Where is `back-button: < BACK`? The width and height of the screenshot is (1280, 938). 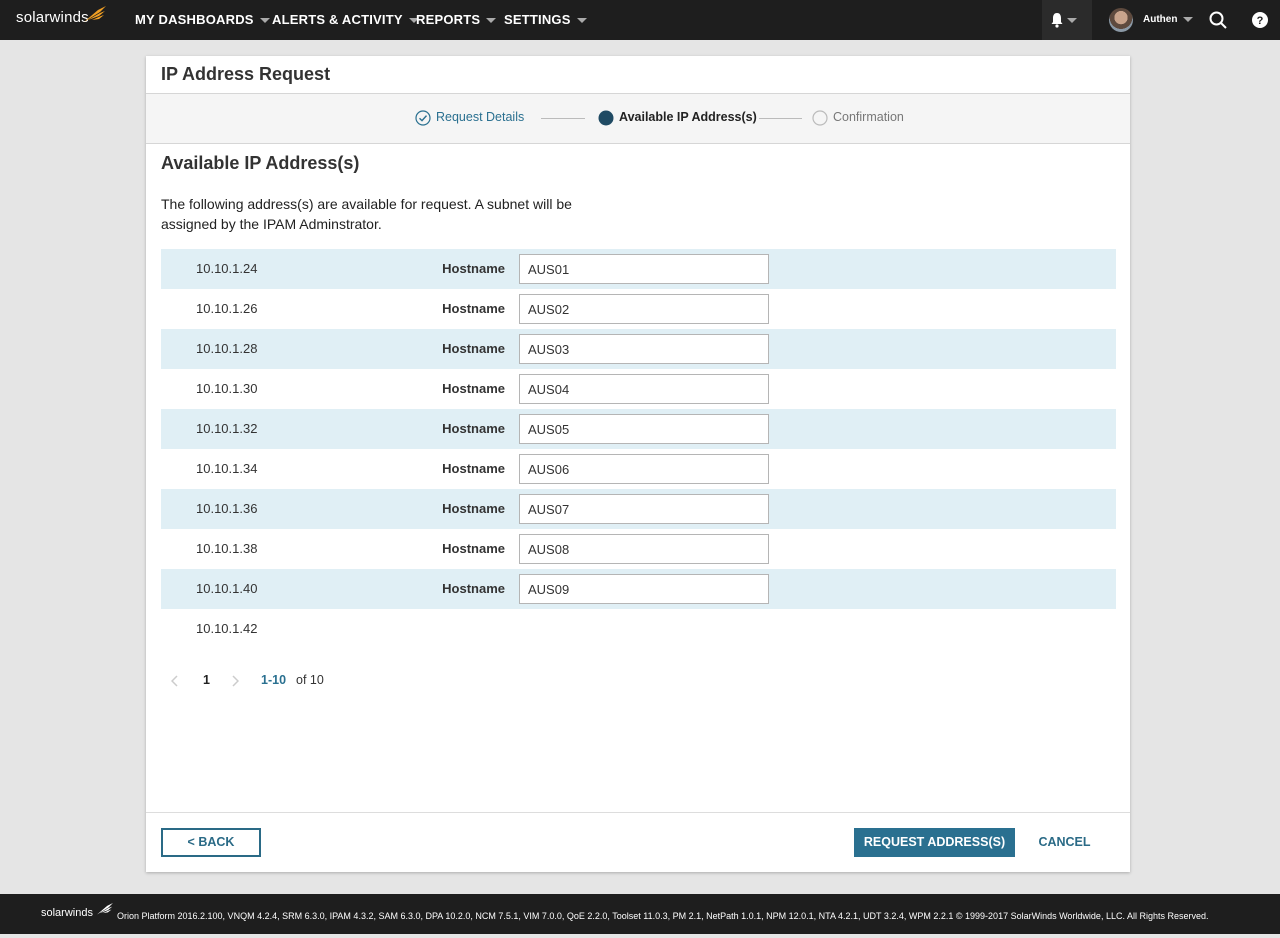
back-button: < BACK is located at coordinates (211, 842).